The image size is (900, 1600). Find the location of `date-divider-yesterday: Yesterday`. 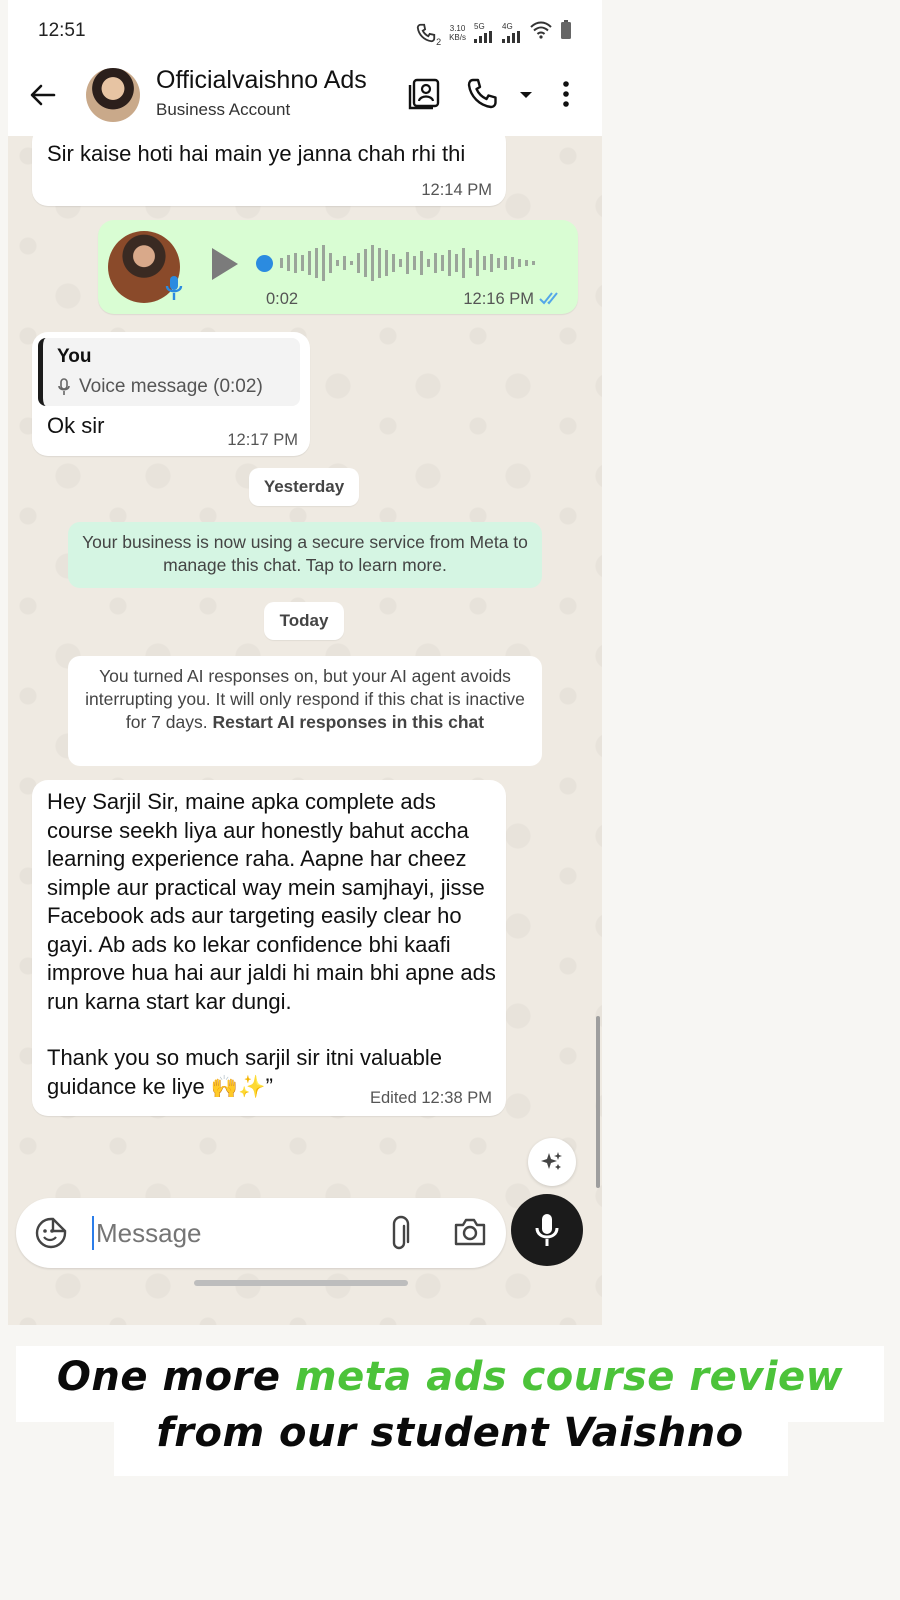

date-divider-yesterday: Yesterday is located at coordinates (304, 487).